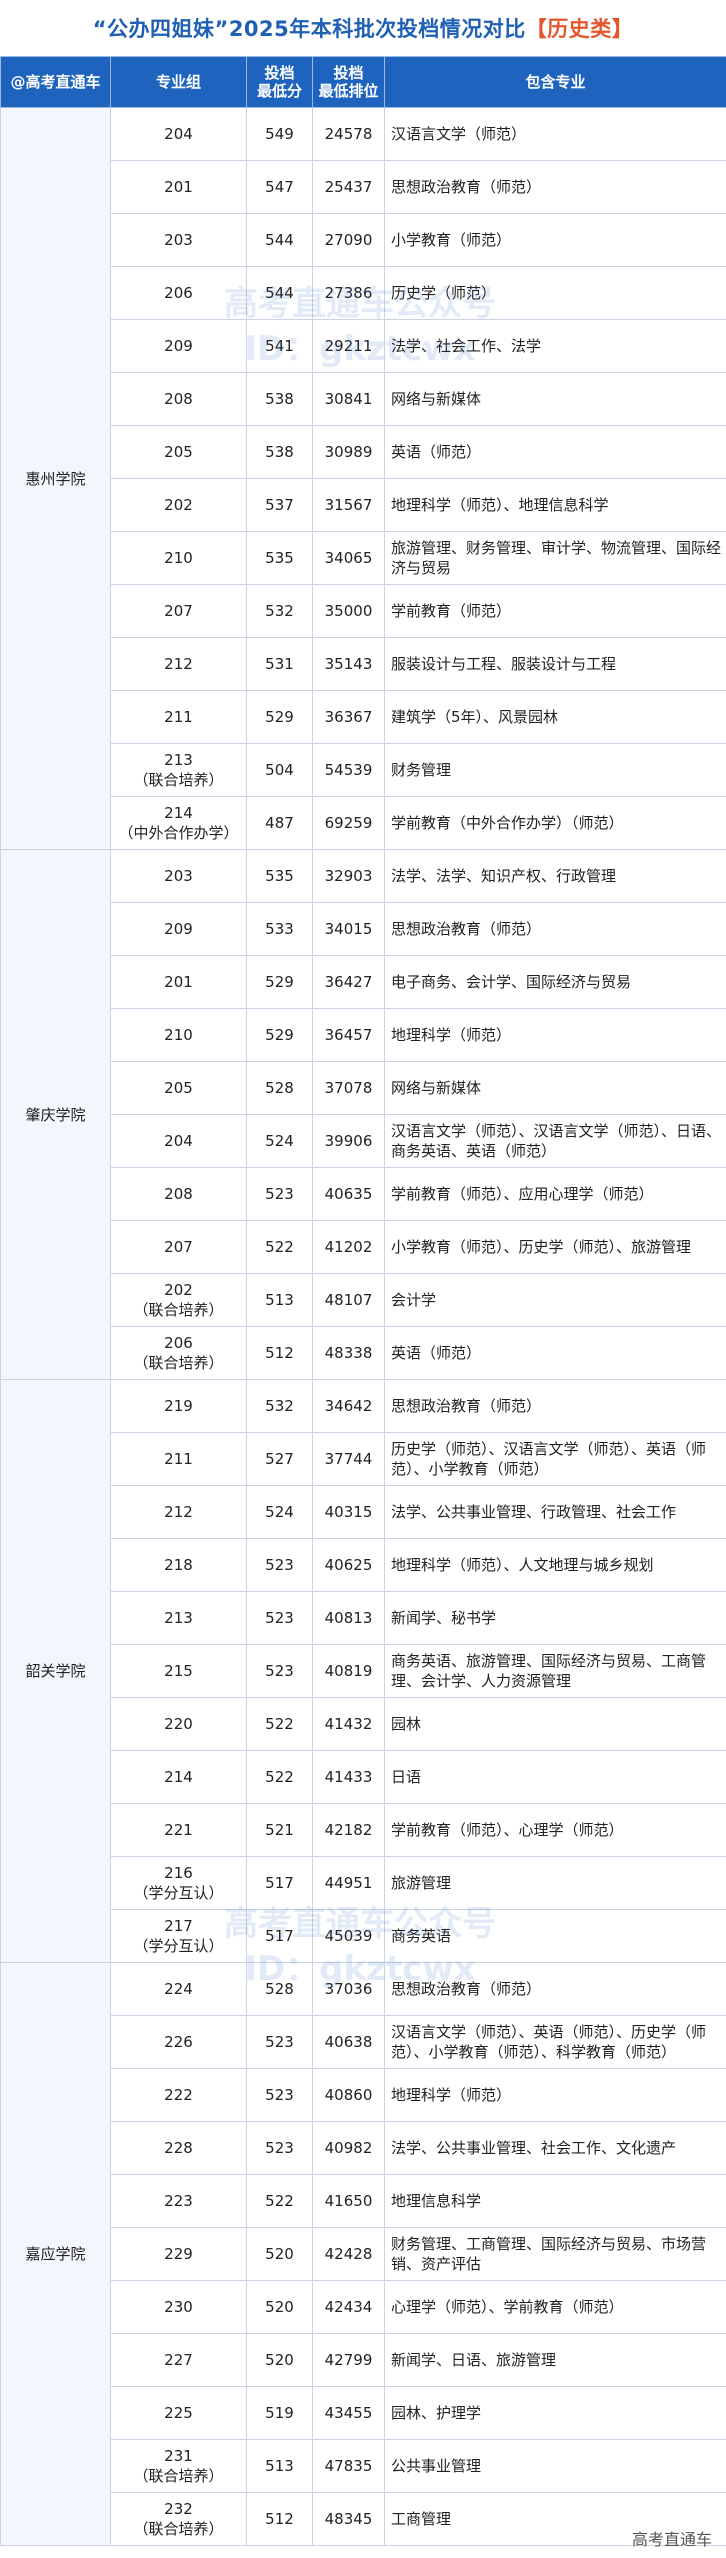  I want to click on min-rank-cell: 41433, so click(348, 1777).